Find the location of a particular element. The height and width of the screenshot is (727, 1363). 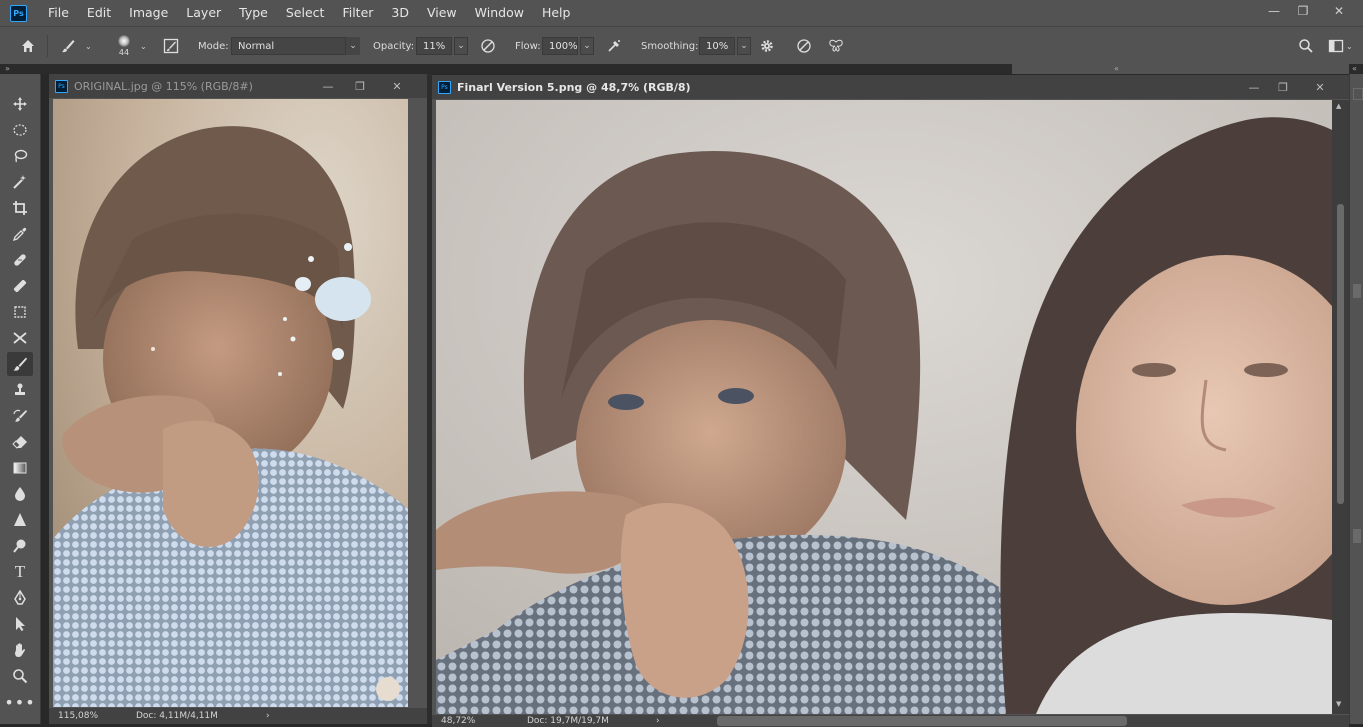

healing-brush-icon is located at coordinates (20, 260).